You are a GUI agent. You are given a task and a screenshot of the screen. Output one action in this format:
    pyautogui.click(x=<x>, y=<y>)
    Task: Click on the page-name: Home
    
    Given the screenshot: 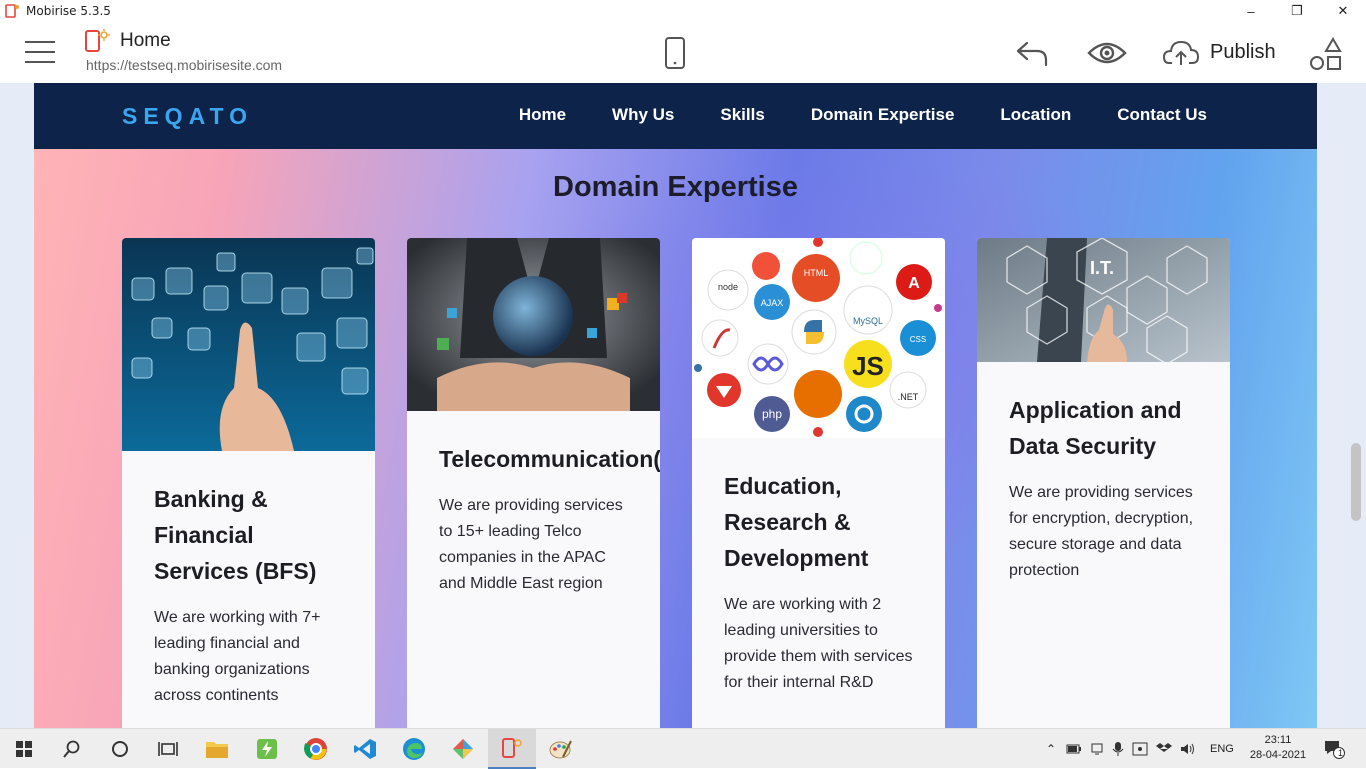 What is the action you would take?
    pyautogui.click(x=145, y=41)
    